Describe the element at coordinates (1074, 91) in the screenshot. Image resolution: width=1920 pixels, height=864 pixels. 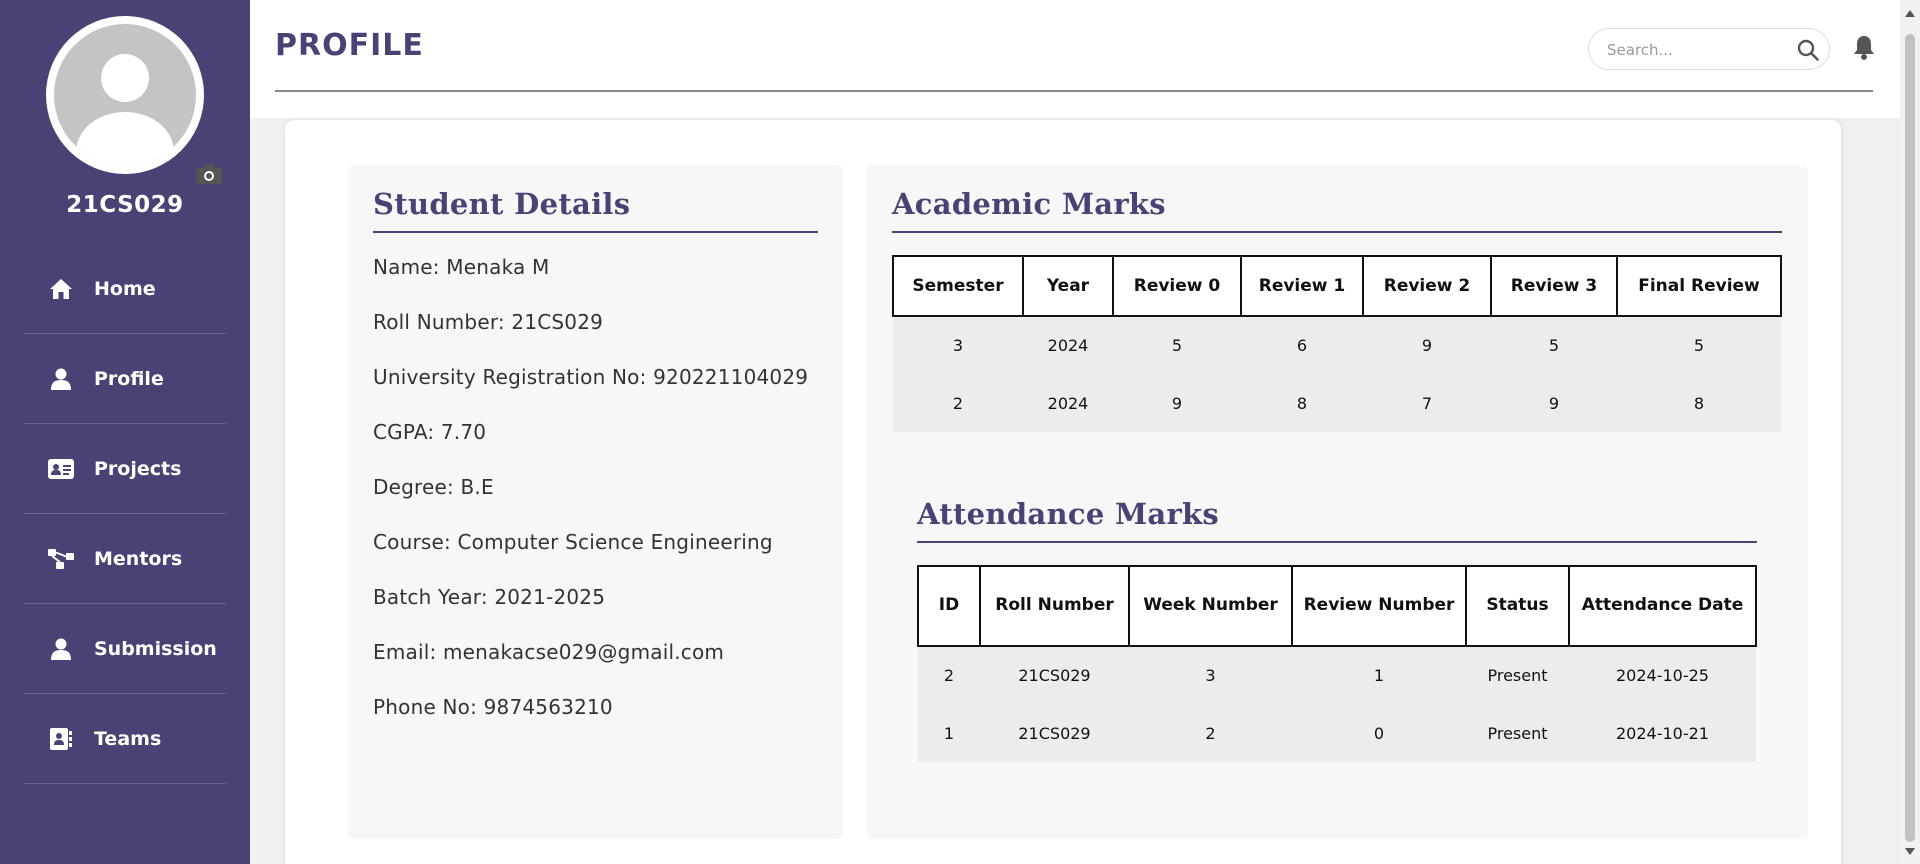
I see `header-divider` at that location.